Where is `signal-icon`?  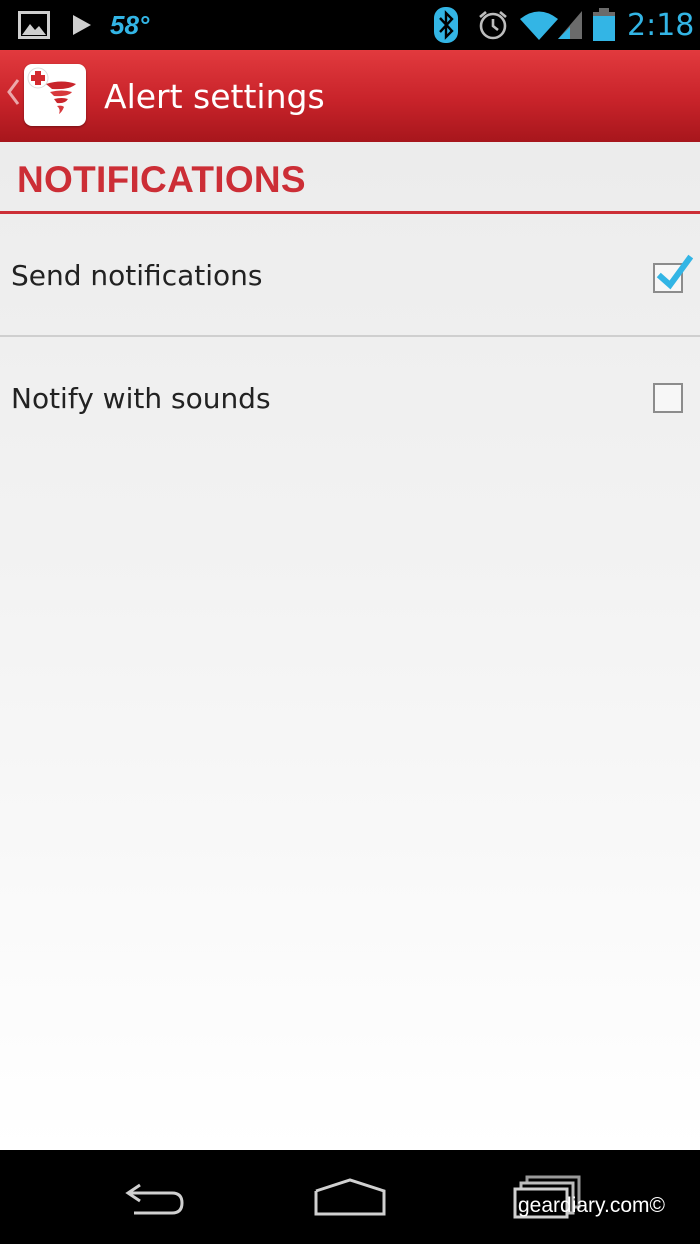 signal-icon is located at coordinates (570, 25).